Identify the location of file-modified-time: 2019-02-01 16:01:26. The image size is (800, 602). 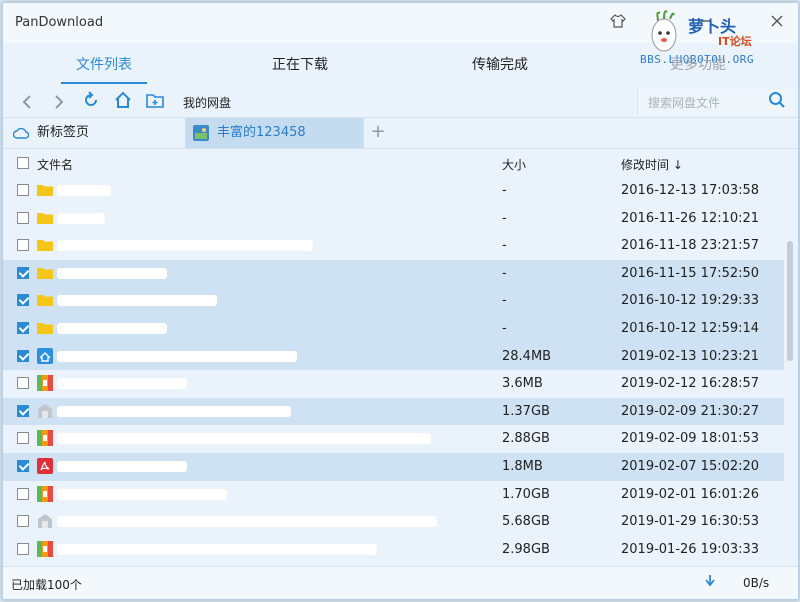
(690, 494).